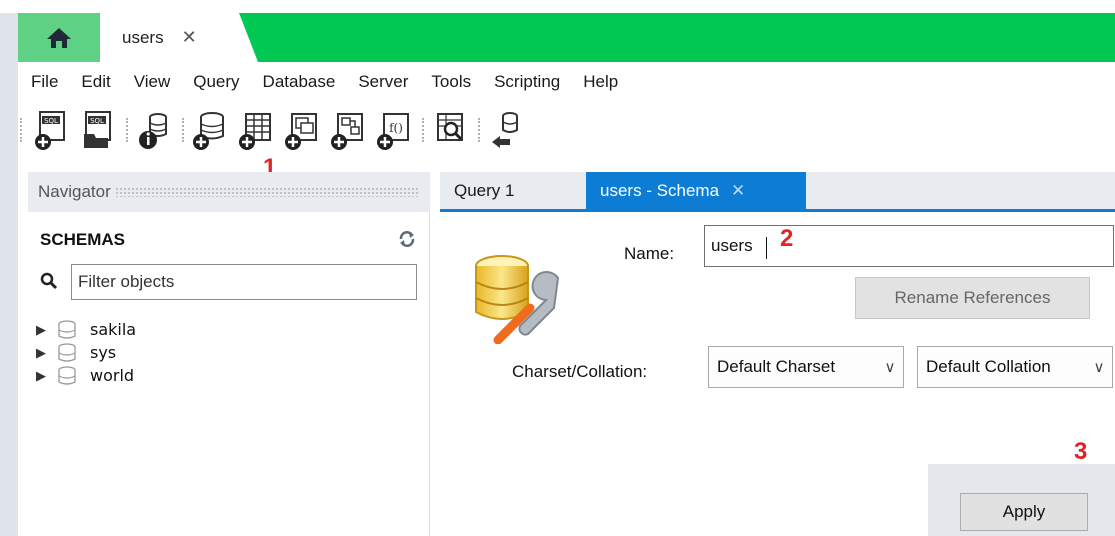 This screenshot has height=536, width=1115. What do you see at coordinates (383, 82) in the screenshot?
I see `menu-server: Server` at bounding box center [383, 82].